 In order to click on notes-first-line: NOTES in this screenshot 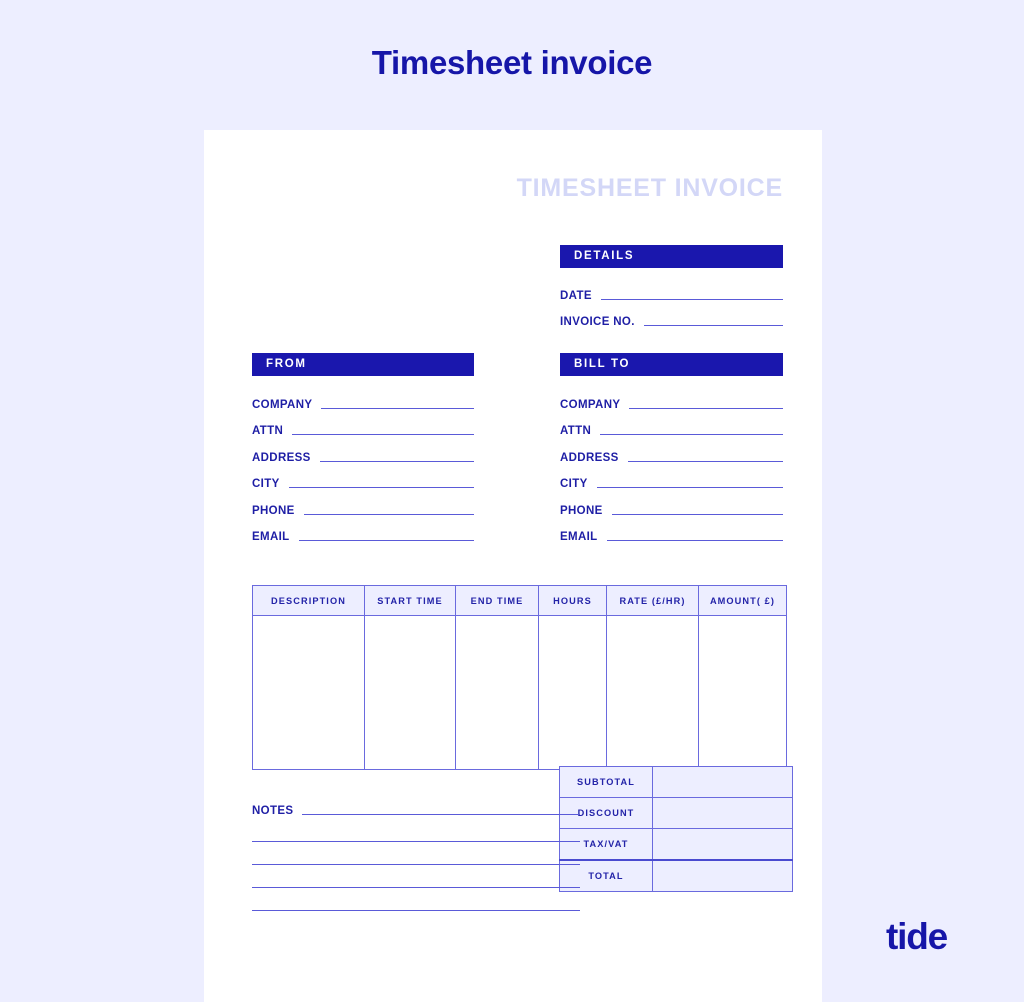, I will do `click(416, 810)`.